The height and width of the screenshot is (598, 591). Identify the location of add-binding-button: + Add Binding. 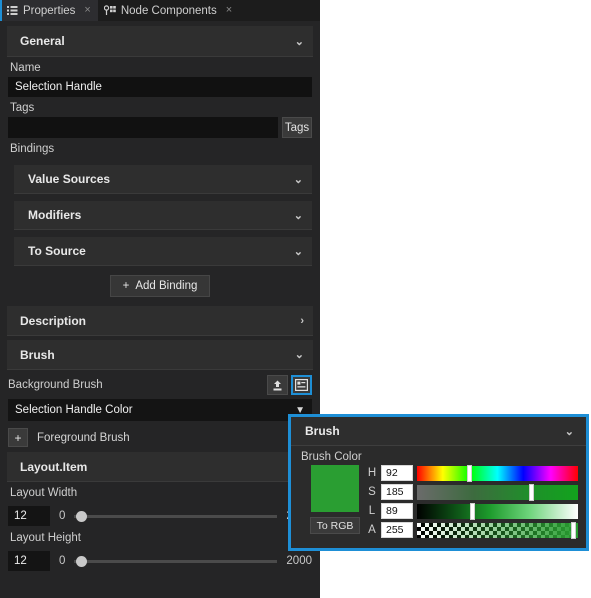
(160, 286).